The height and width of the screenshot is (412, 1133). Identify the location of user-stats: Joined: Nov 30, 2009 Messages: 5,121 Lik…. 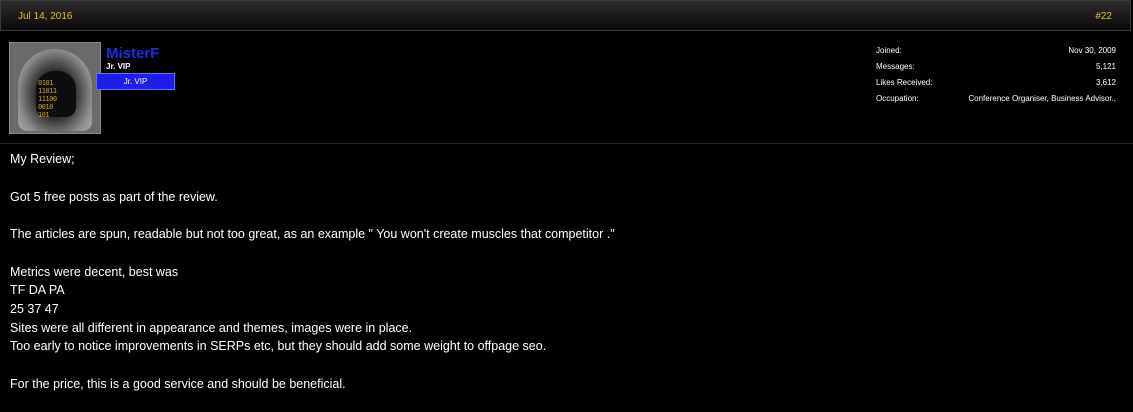
(996, 78).